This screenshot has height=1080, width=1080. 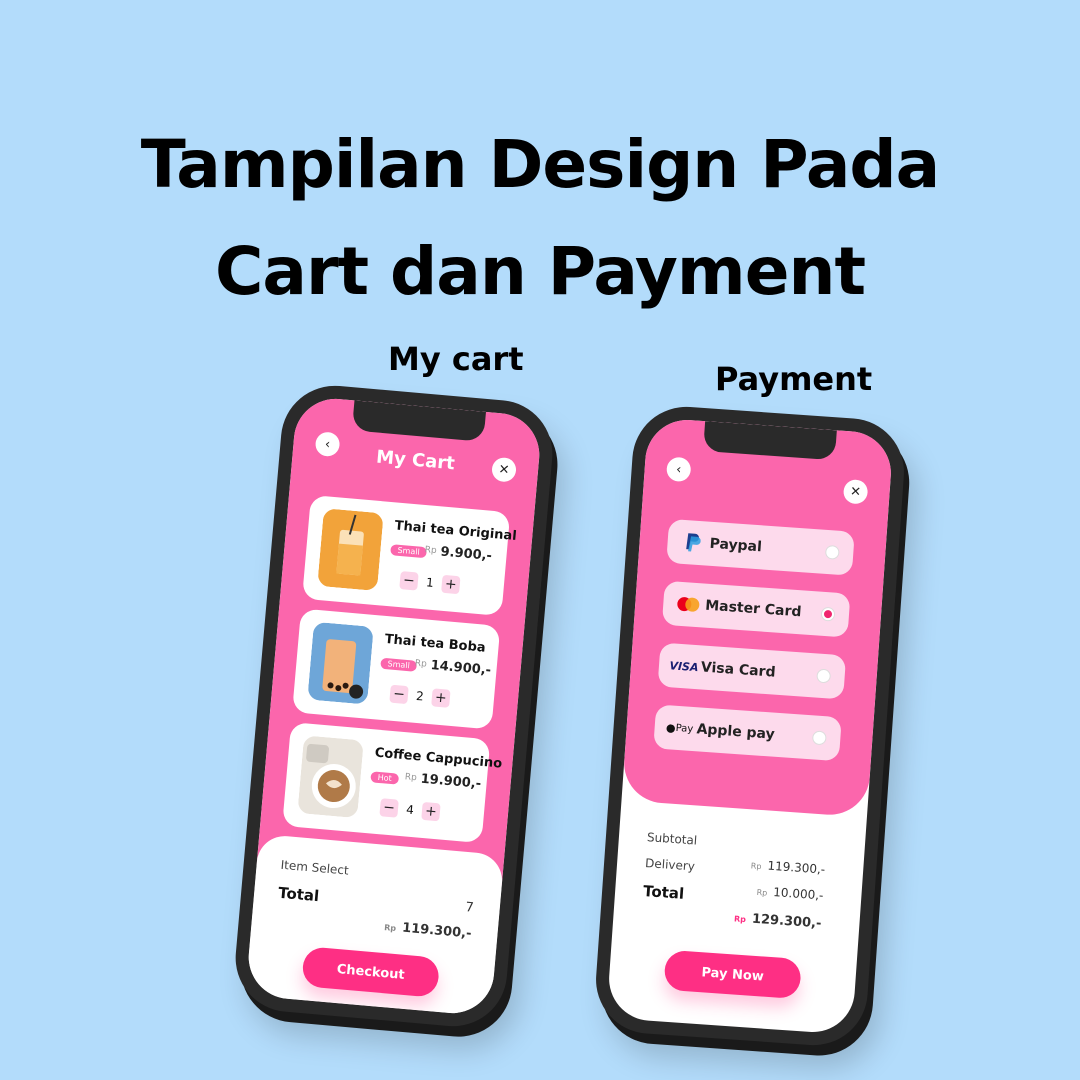 I want to click on headline-line-1: Tampilan Design Pada, so click(x=540, y=164).